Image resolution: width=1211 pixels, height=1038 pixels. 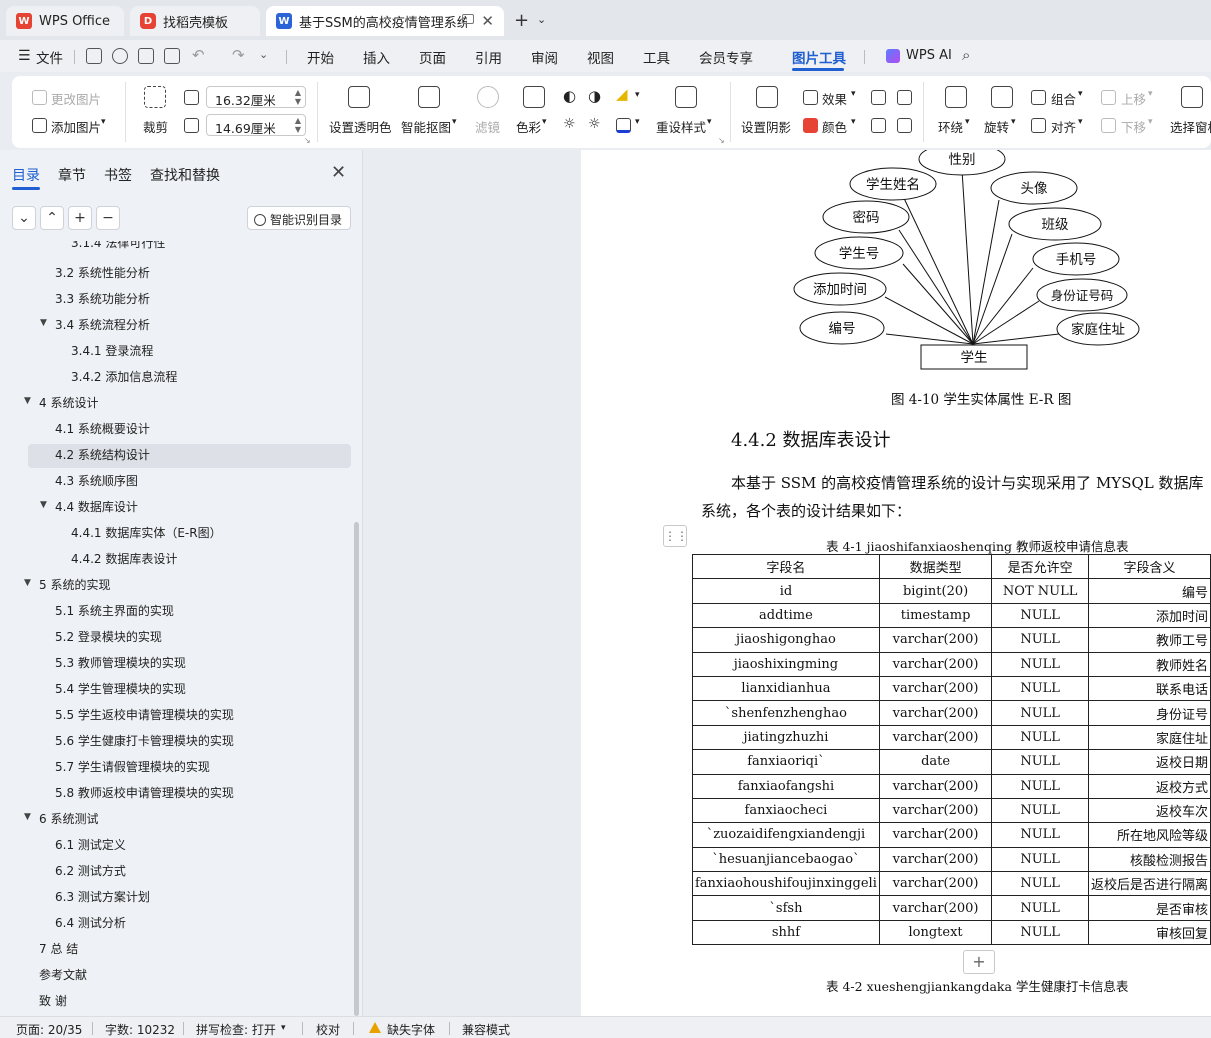 What do you see at coordinates (786, 615) in the screenshot?
I see `table-cell: addtime` at bounding box center [786, 615].